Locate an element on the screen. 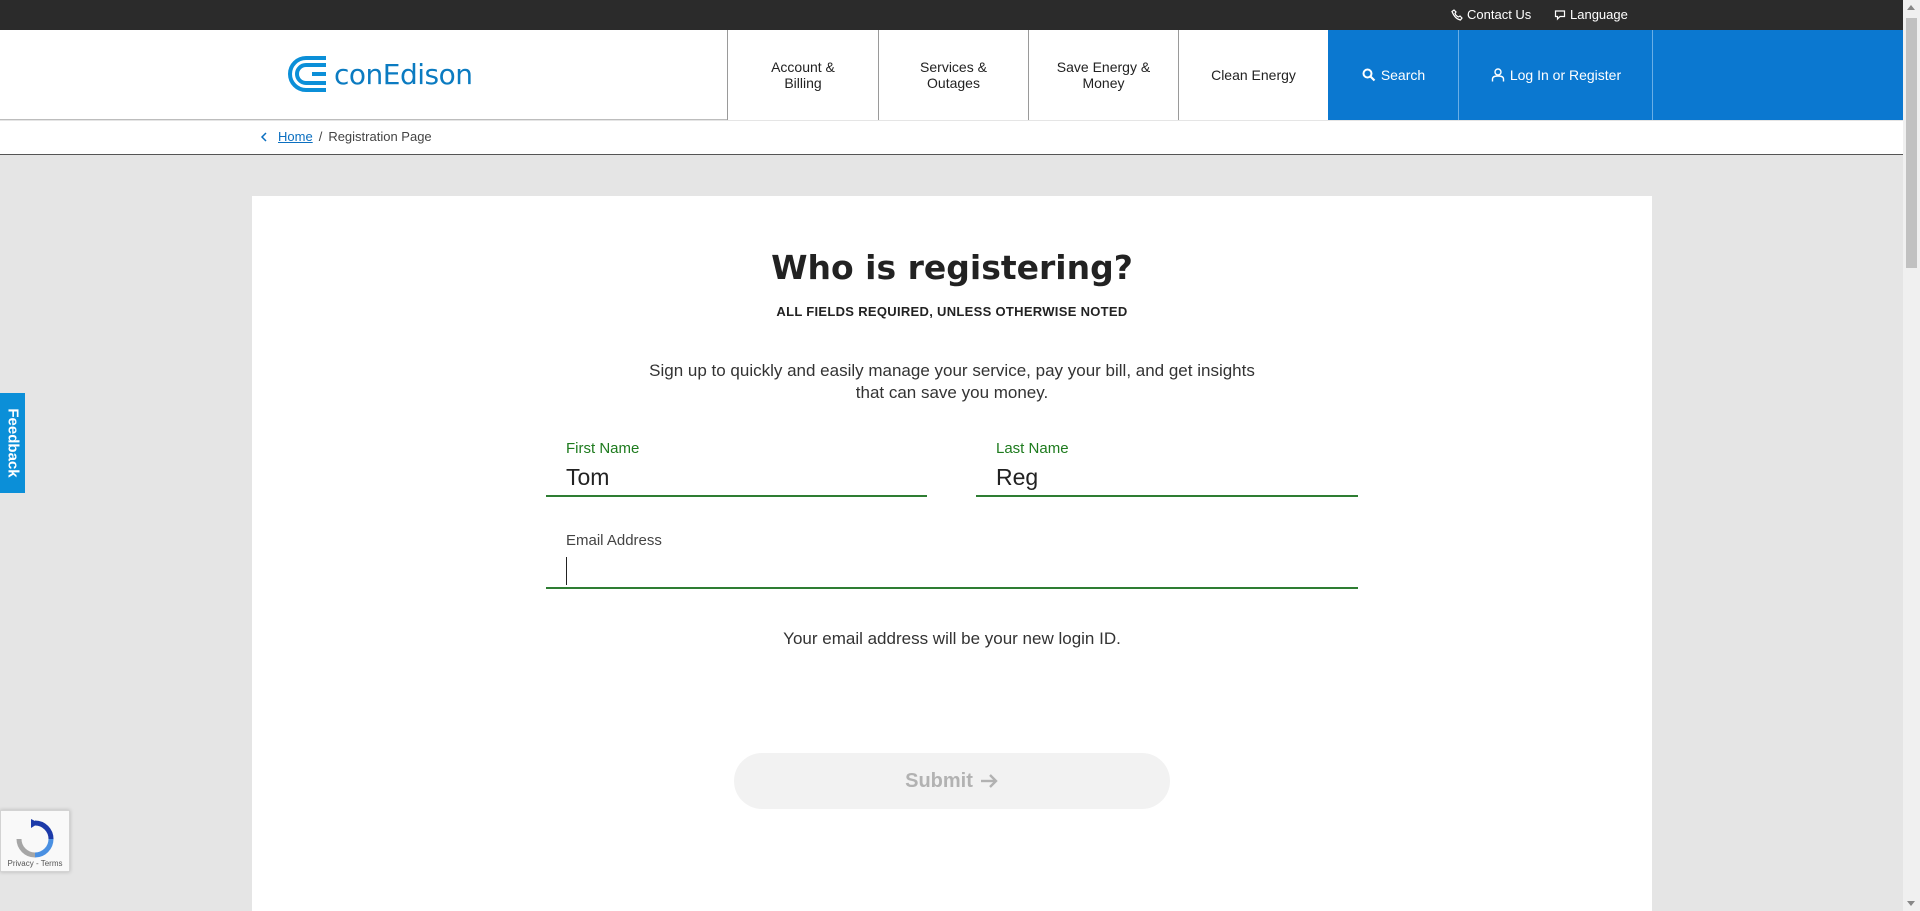 The image size is (1920, 911). search-button-inner: Search is located at coordinates (1393, 75).